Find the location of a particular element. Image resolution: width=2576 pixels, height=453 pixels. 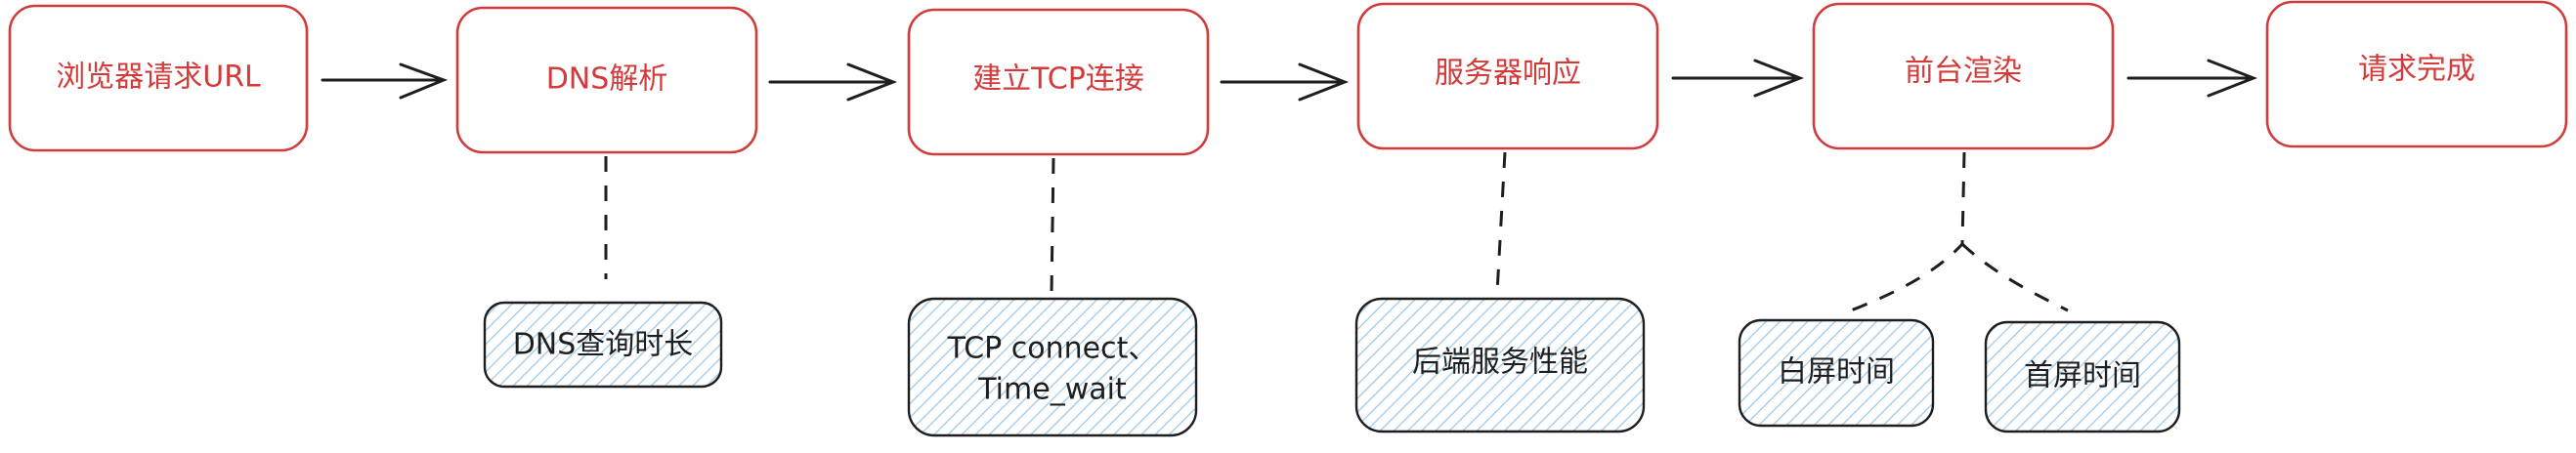

step-dns-resolve: DNS解析 is located at coordinates (607, 80).